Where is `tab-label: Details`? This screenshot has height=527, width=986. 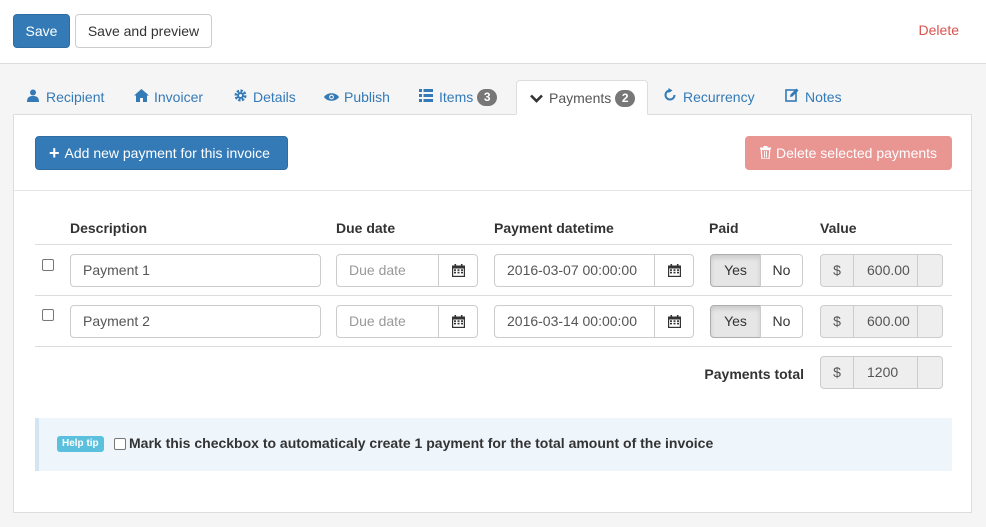
tab-label: Details is located at coordinates (274, 97).